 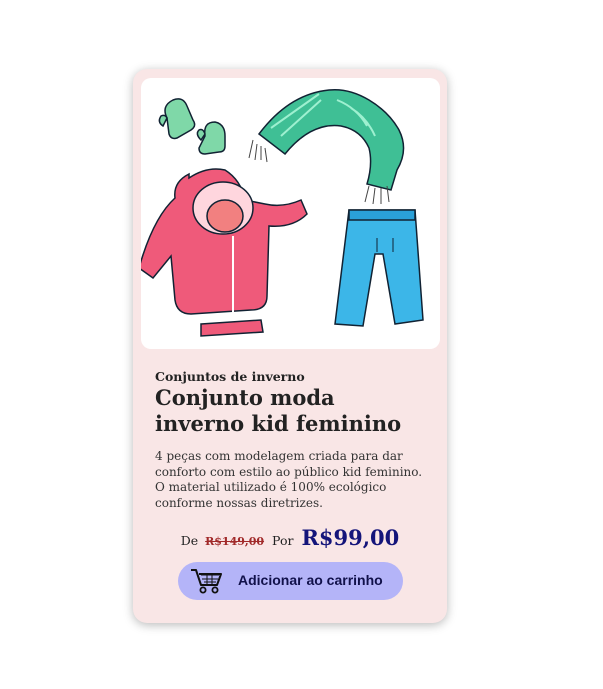 I want to click on price-row: De R$149,00 Por R$99,00, so click(x=290, y=537).